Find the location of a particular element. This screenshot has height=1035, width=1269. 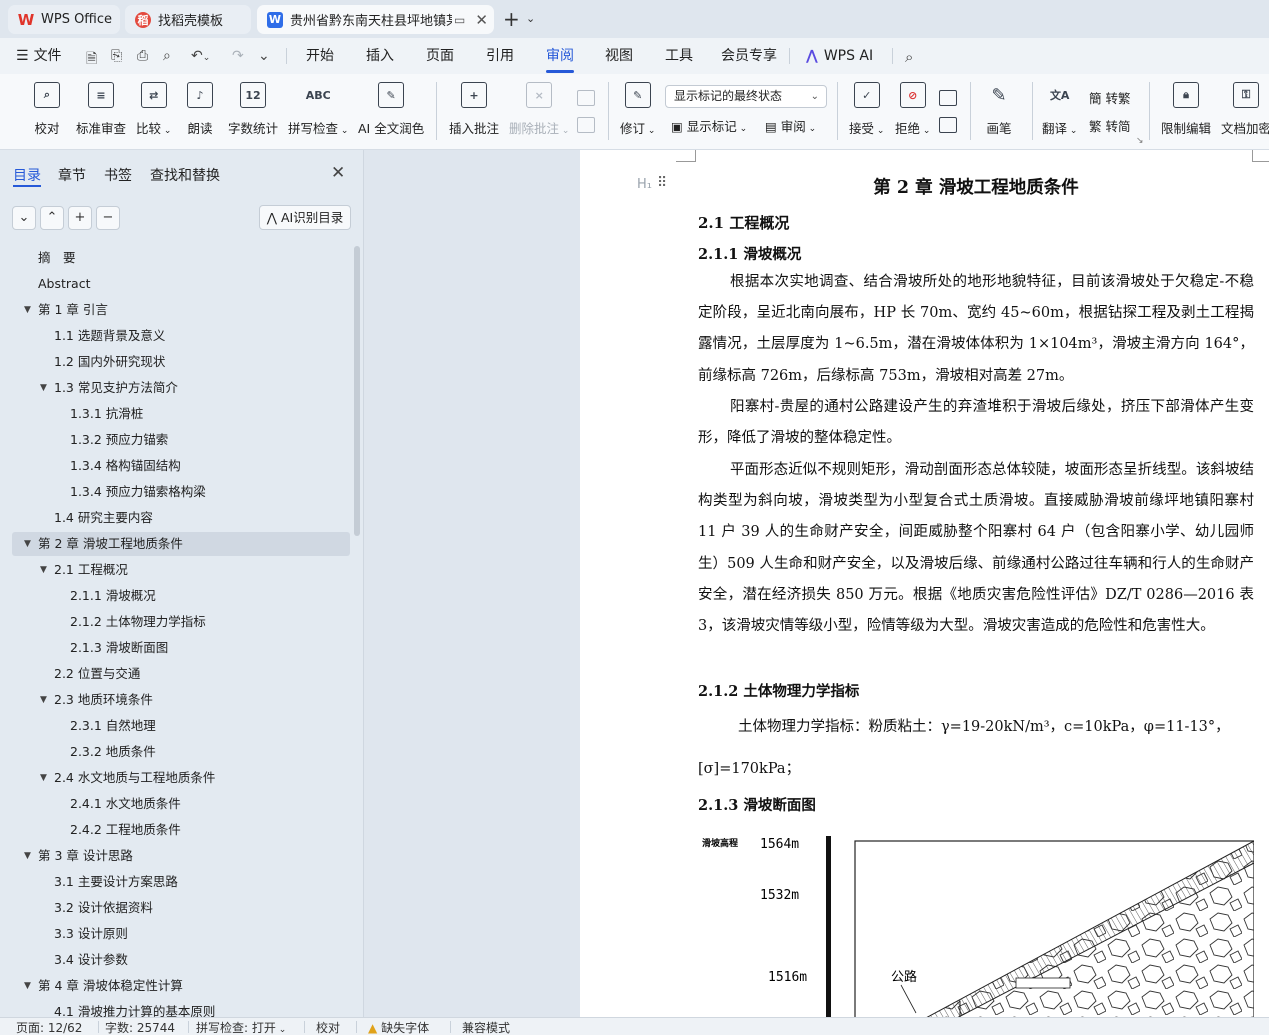

toc-item: 3.1 主要设计方案思路 is located at coordinates (181, 882).